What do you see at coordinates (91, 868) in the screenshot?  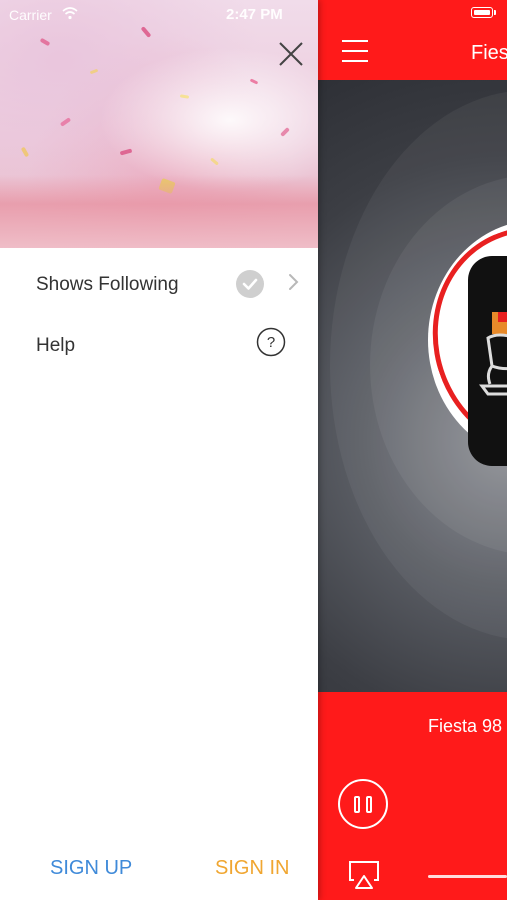 I see `sign-up-button: SIGN UP` at bounding box center [91, 868].